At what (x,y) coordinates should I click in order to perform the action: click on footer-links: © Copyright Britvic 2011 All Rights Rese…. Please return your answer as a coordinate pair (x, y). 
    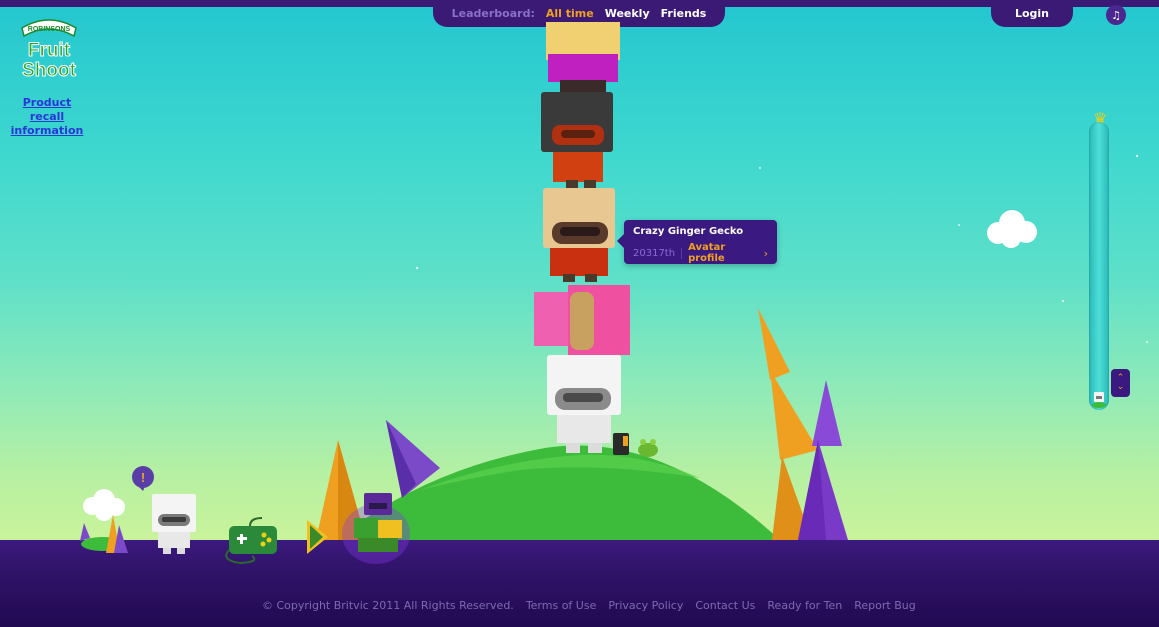
    Looking at the image, I should click on (592, 606).